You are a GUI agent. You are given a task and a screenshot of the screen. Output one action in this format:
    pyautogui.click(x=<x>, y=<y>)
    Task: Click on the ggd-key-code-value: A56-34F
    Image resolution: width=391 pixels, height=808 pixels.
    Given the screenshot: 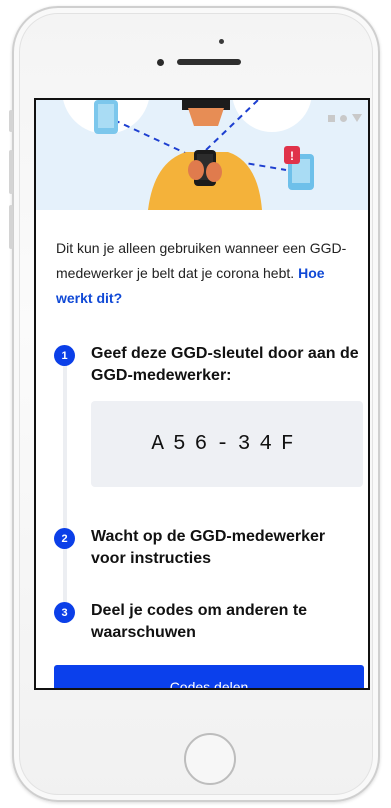 What is the action you would take?
    pyautogui.click(x=227, y=444)
    